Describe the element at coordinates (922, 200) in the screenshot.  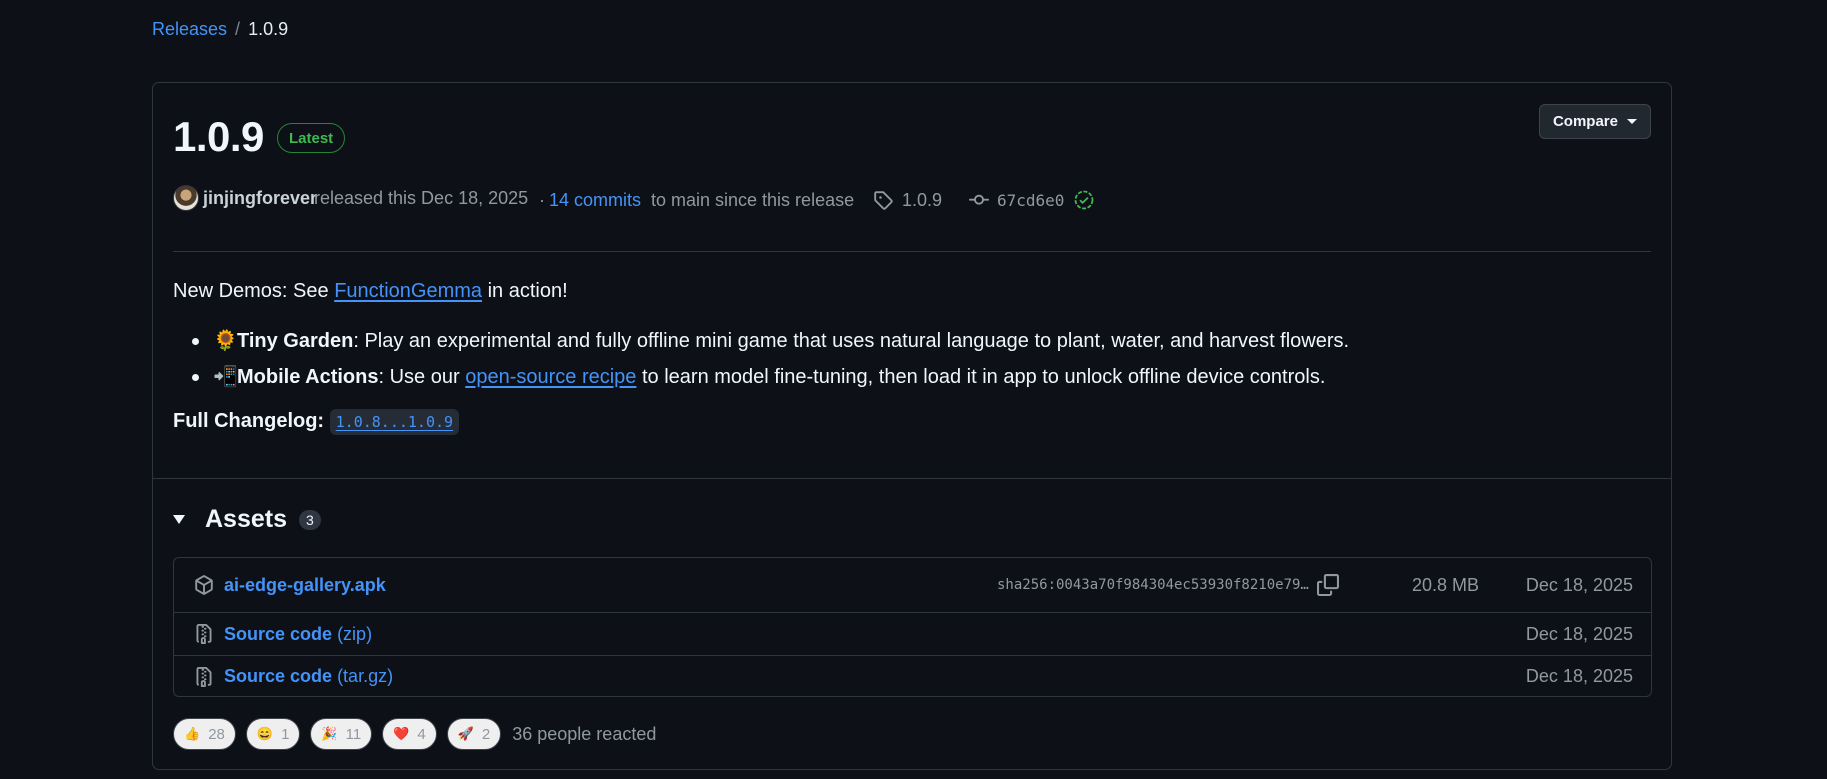
I see `tag-link: 1.0.9` at that location.